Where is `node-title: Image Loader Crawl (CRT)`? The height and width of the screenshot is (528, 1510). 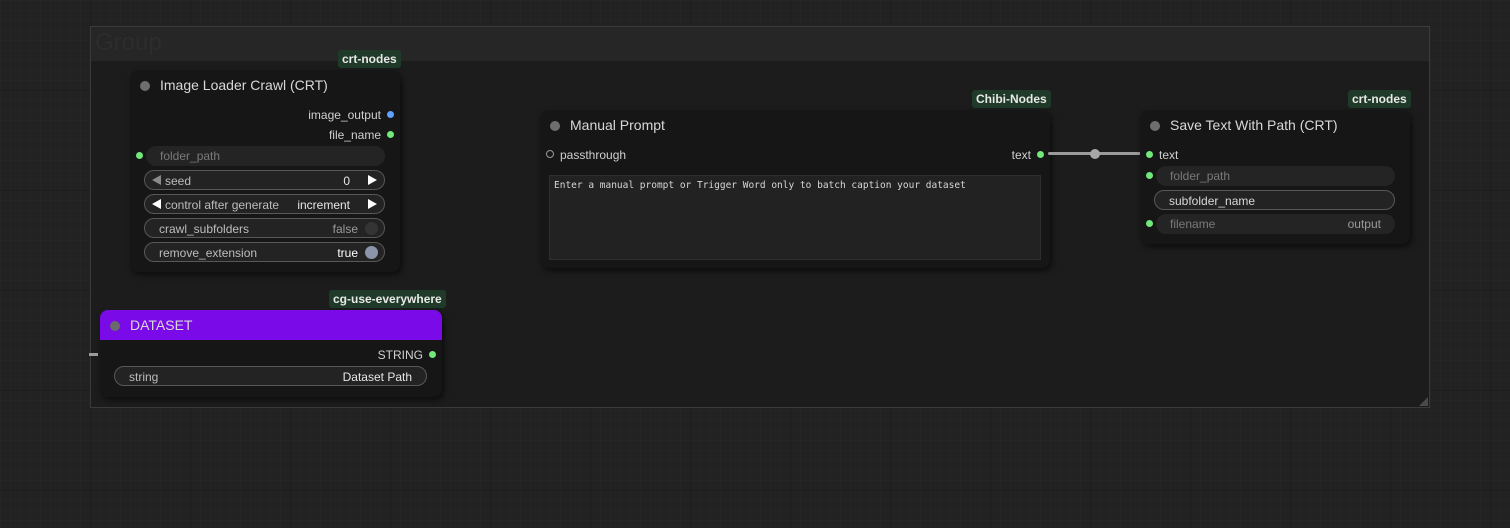
node-title: Image Loader Crawl (CRT) is located at coordinates (244, 85).